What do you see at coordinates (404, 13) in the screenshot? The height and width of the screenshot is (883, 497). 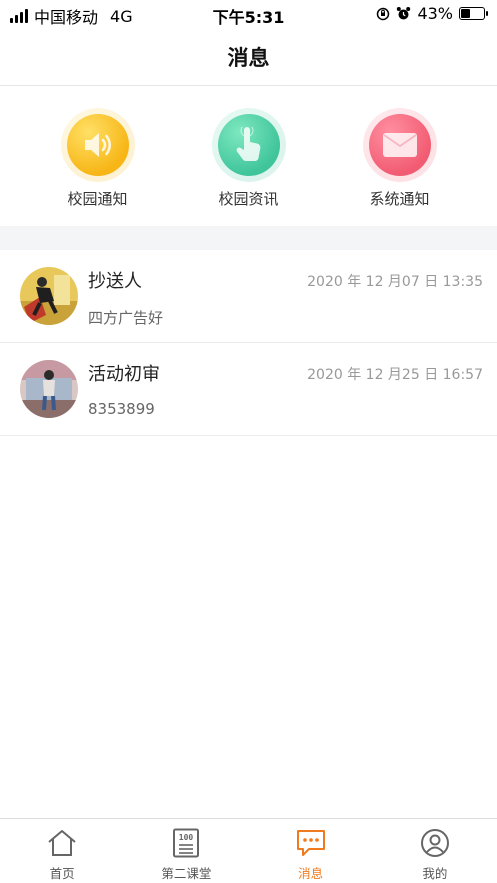 I see `alarm-icon` at bounding box center [404, 13].